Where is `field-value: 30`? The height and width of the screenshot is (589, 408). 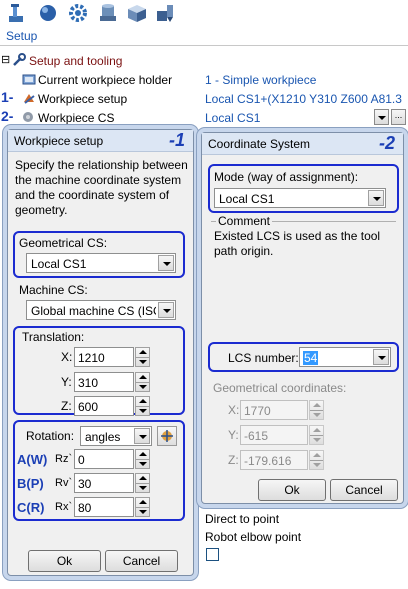 field-value: 30 is located at coordinates (85, 484).